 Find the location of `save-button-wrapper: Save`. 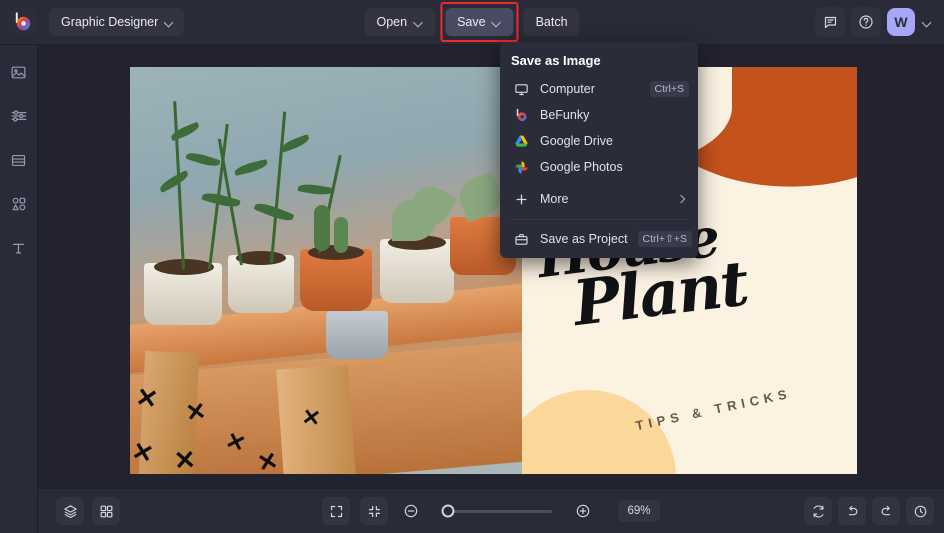

save-button-wrapper: Save is located at coordinates (479, 22).